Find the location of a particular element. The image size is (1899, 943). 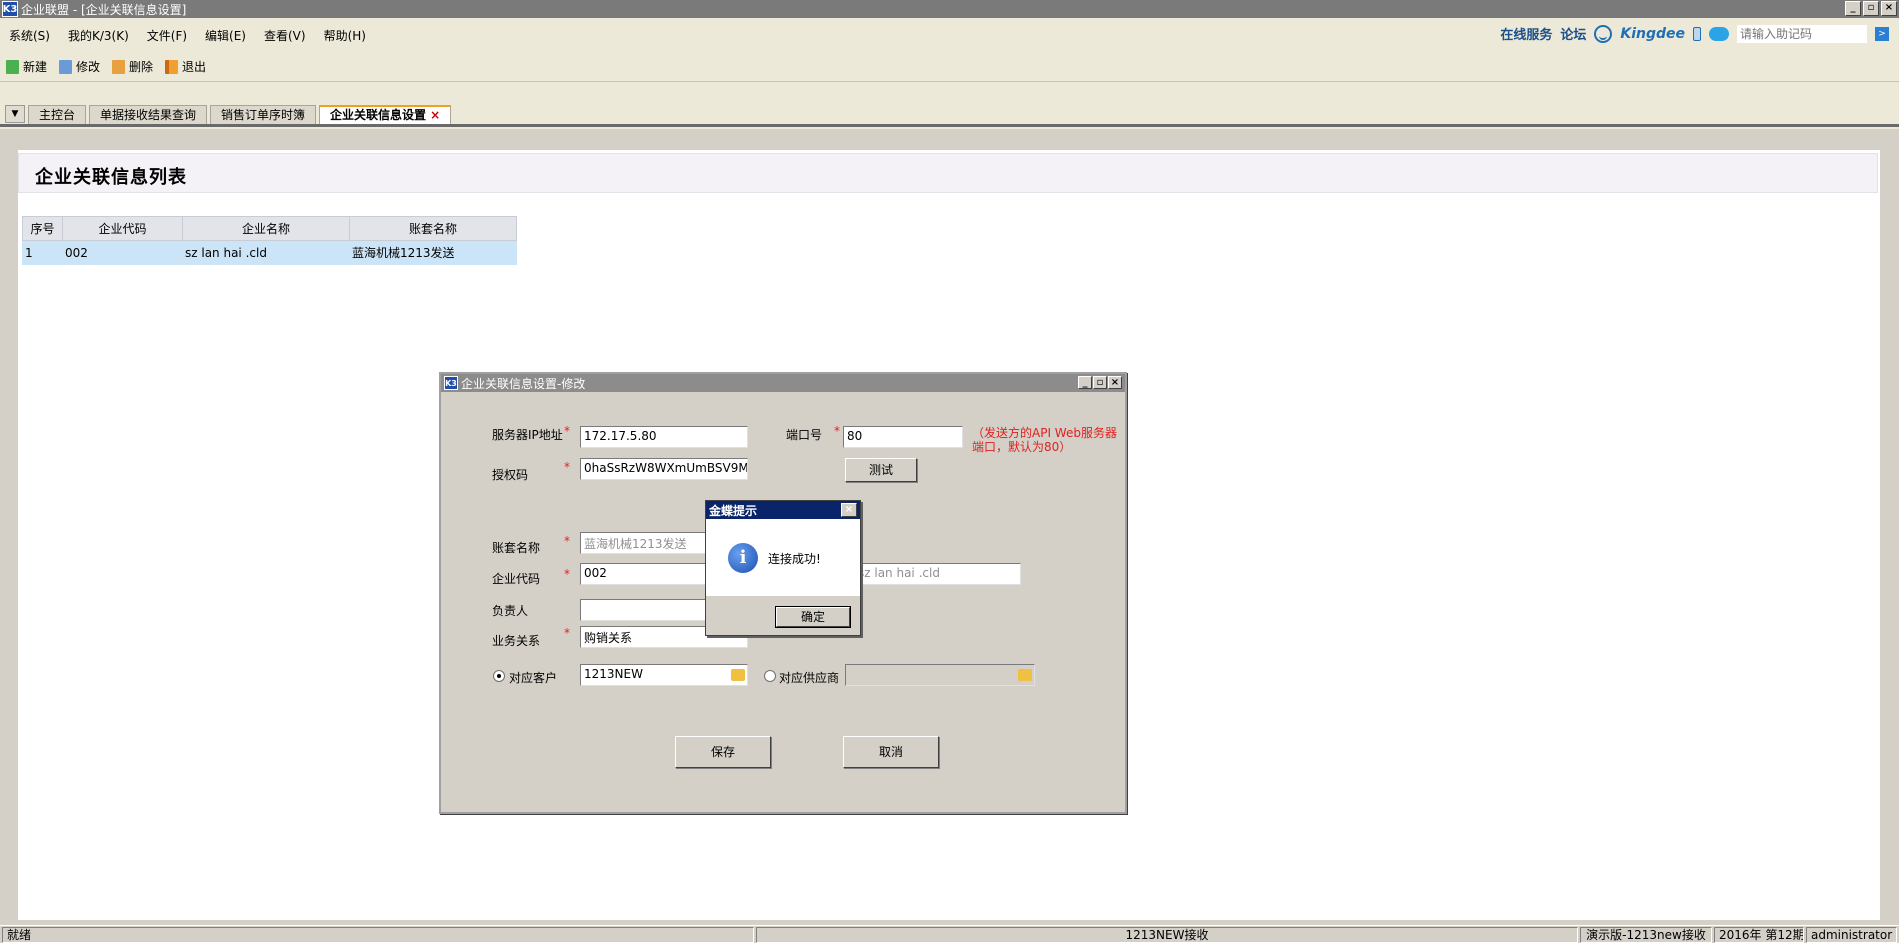

tab-list-dropdown: ▼ is located at coordinates (15, 114).